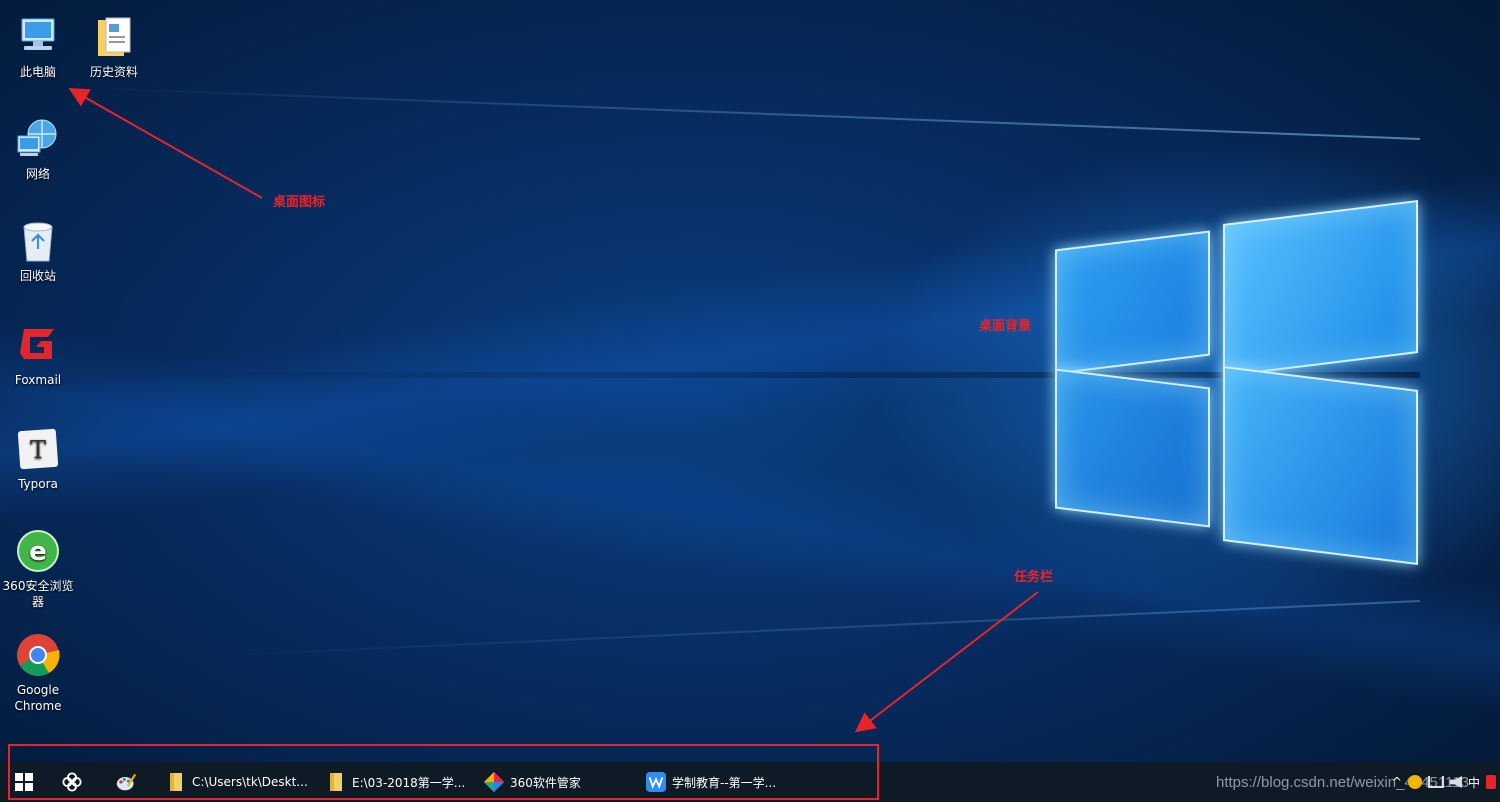  Describe the element at coordinates (1414, 782) in the screenshot. I see `tray-status-icon` at that location.